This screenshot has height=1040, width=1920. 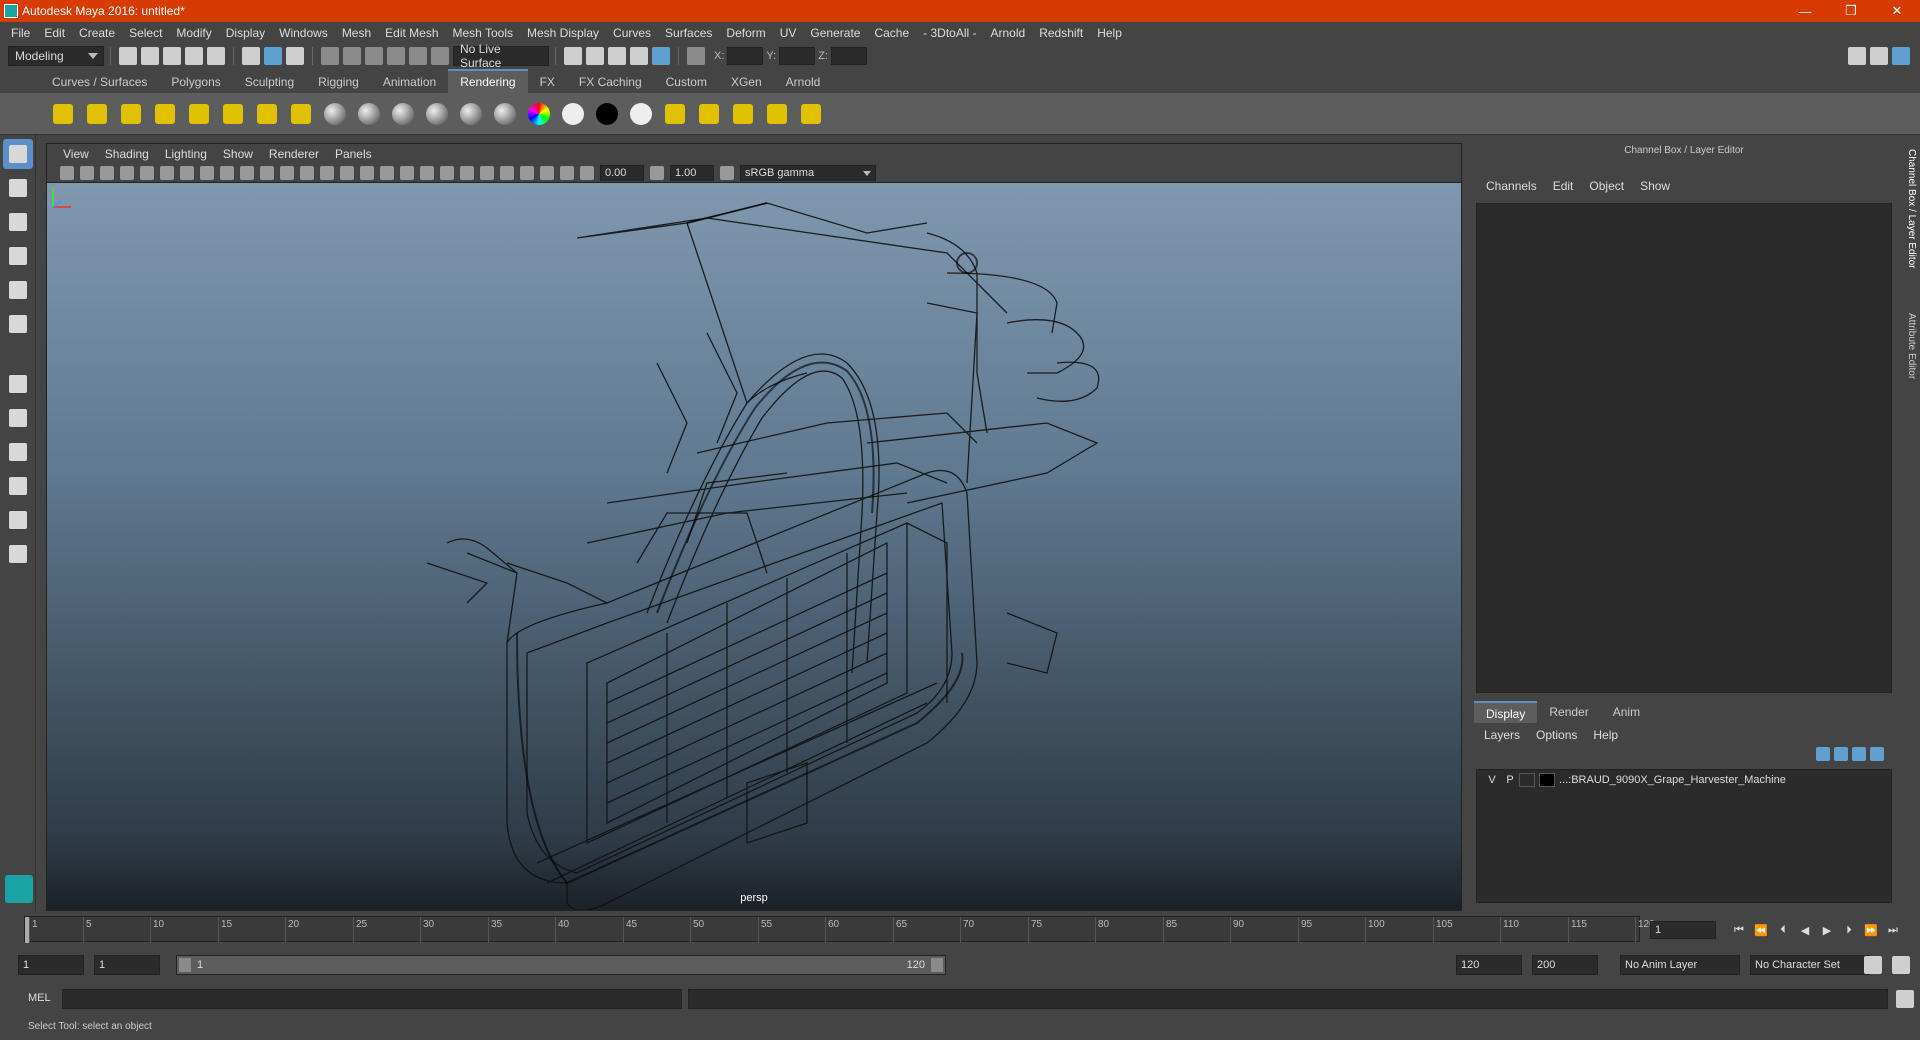 What do you see at coordinates (1910, 346) in the screenshot?
I see `side-tab-attribute-editor: Attribute Editor` at bounding box center [1910, 346].